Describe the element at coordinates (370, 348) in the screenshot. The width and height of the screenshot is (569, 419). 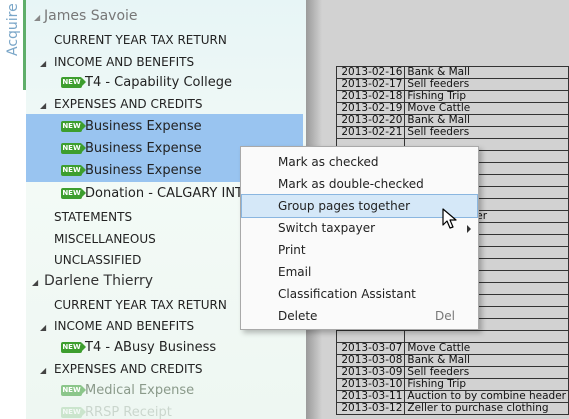
I see `ledger-date-cell: 2013-03-07` at that location.